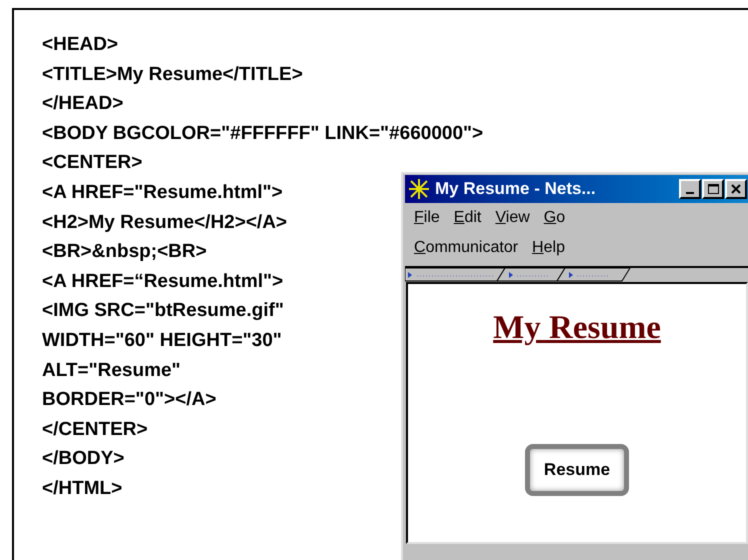 The height and width of the screenshot is (560, 748). I want to click on maximize-button, so click(713, 189).